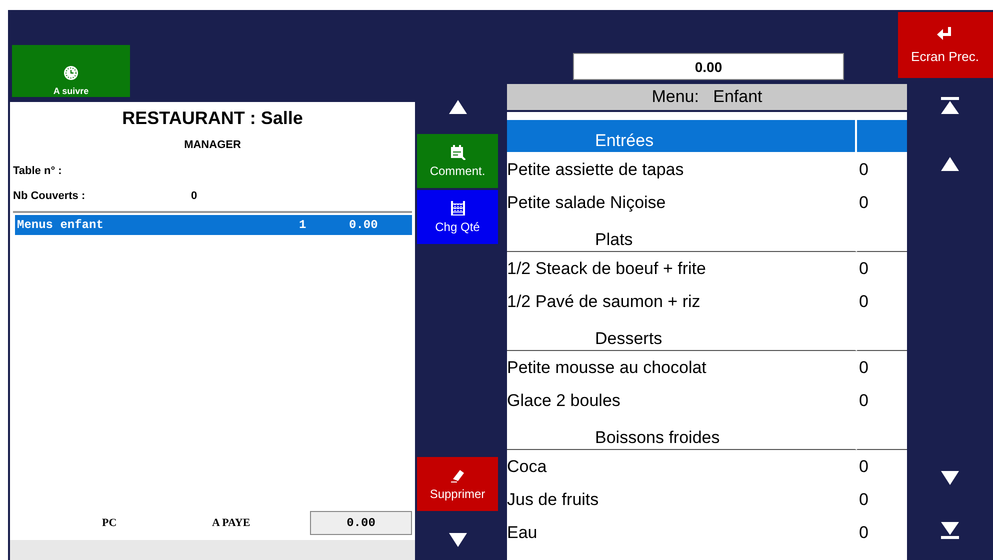 This screenshot has width=993, height=560. Describe the element at coordinates (110, 523) in the screenshot. I see `footer-label: PC` at that location.